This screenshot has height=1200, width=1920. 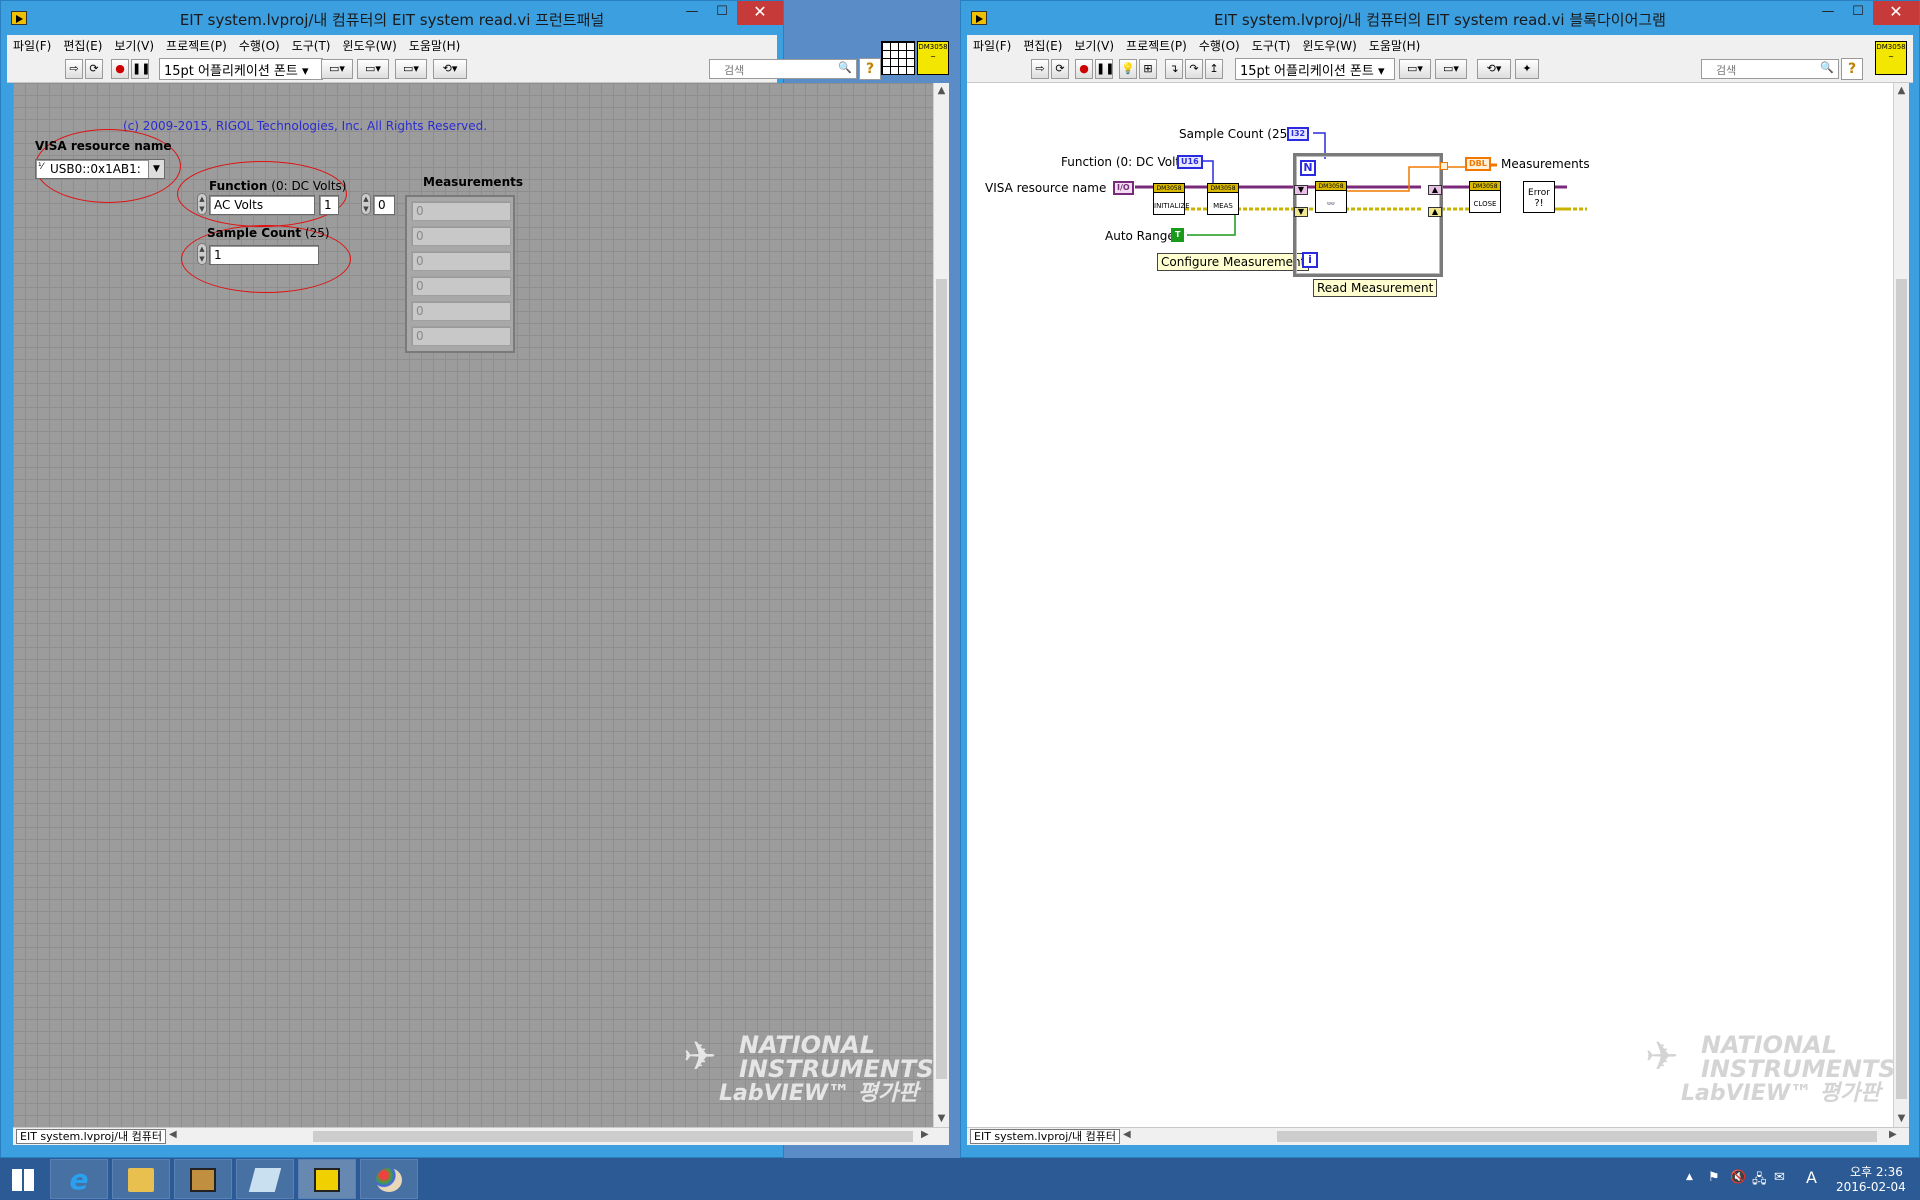 What do you see at coordinates (327, 1179) in the screenshot?
I see `taskbar-labview` at bounding box center [327, 1179].